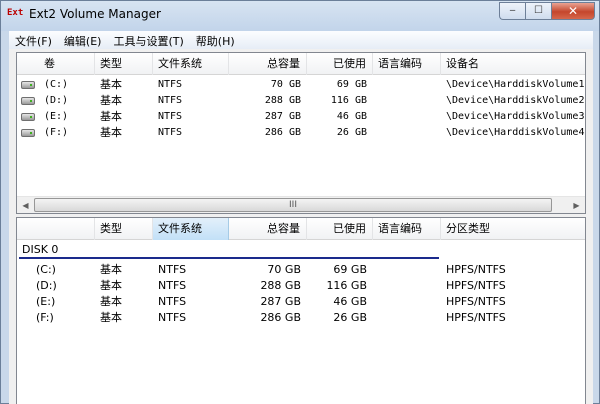 This screenshot has width=600, height=404. Describe the element at coordinates (148, 40) in the screenshot. I see `menu-tools-settings: 工具与设置(T)` at that location.